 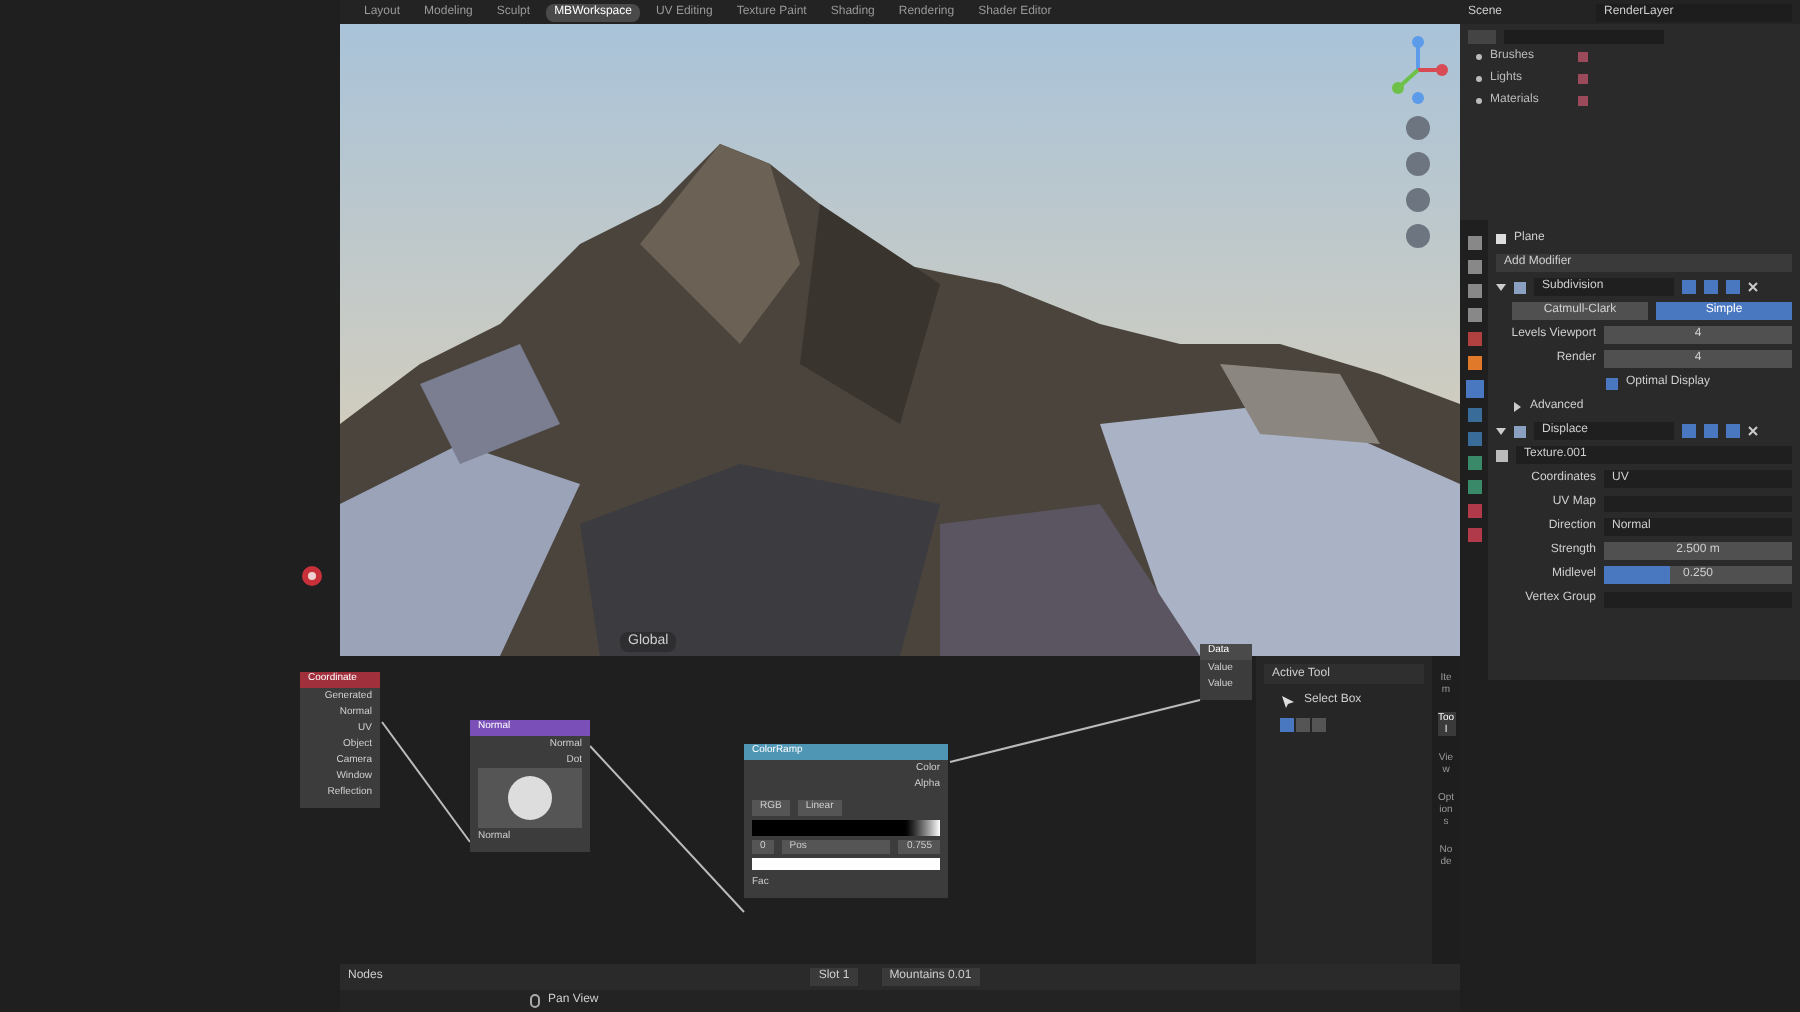 I want to click on node-link, so click(x=426, y=782).